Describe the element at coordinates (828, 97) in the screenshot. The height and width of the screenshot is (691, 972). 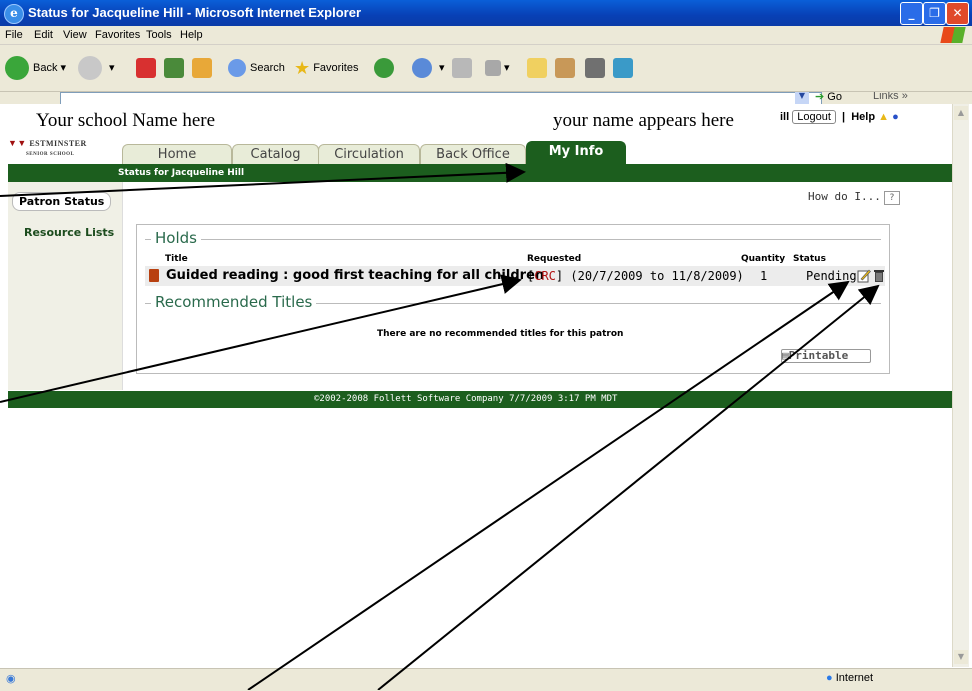
I see `go-button: ➔ Go` at that location.